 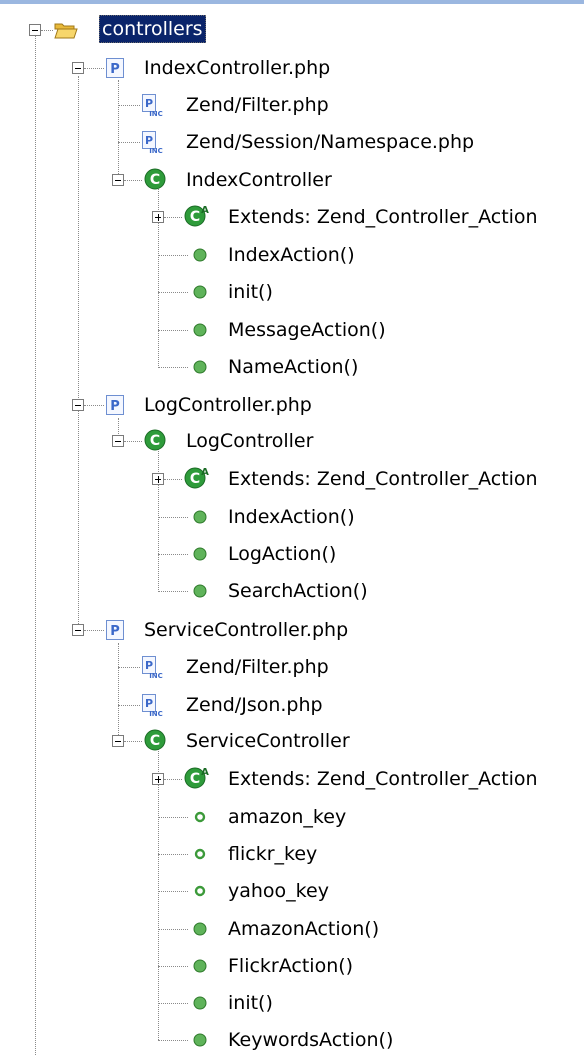 What do you see at coordinates (246, 630) in the screenshot?
I see `tree-item-label: ServiceController.php` at bounding box center [246, 630].